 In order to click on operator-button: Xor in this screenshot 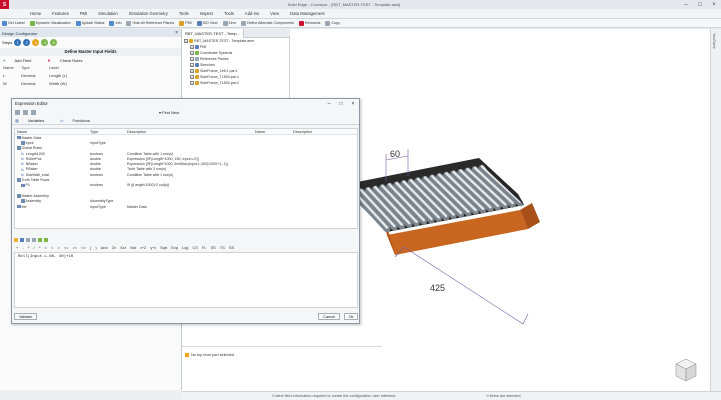, I will do `click(123, 248)`.